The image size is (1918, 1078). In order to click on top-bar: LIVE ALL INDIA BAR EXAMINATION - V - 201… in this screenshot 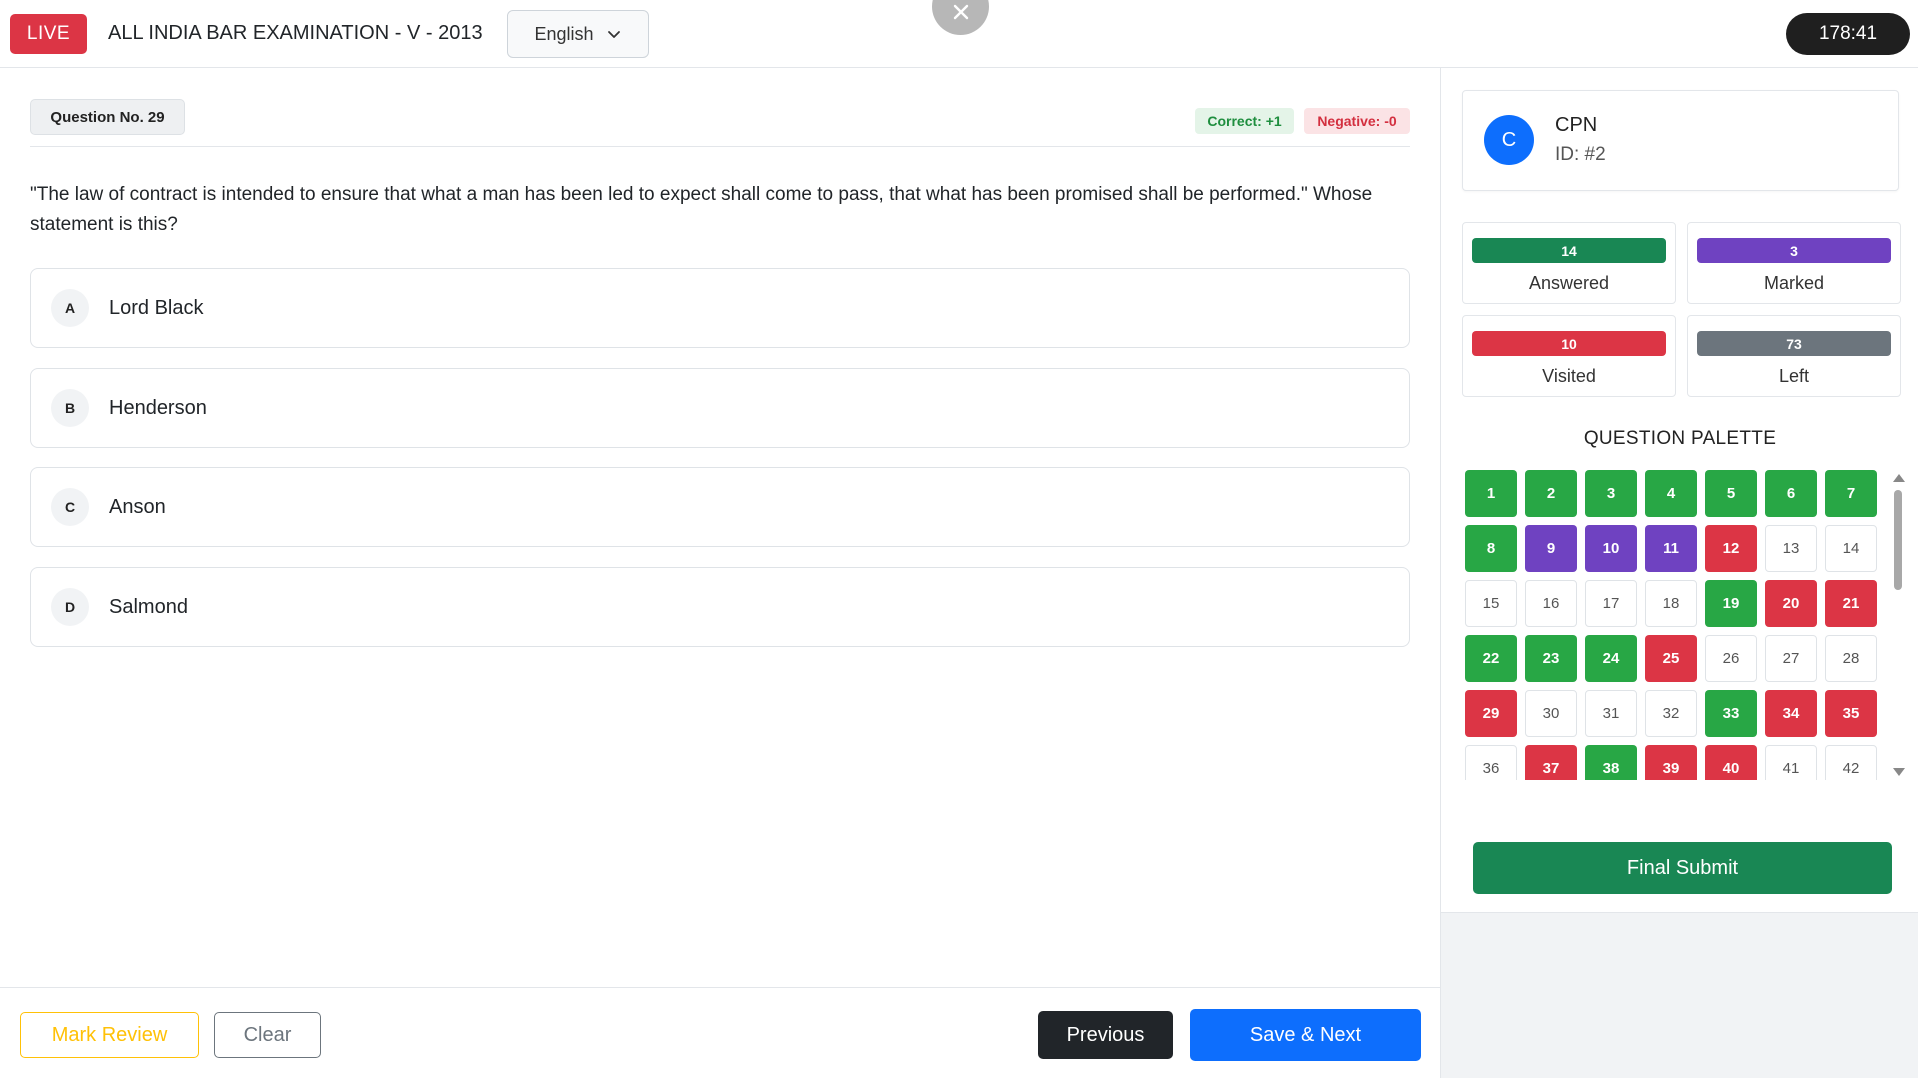, I will do `click(959, 34)`.